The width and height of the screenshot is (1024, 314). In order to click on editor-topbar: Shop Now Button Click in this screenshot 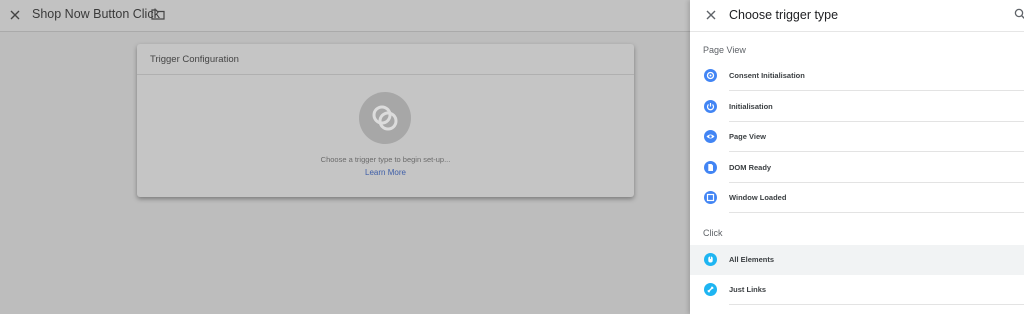, I will do `click(345, 16)`.